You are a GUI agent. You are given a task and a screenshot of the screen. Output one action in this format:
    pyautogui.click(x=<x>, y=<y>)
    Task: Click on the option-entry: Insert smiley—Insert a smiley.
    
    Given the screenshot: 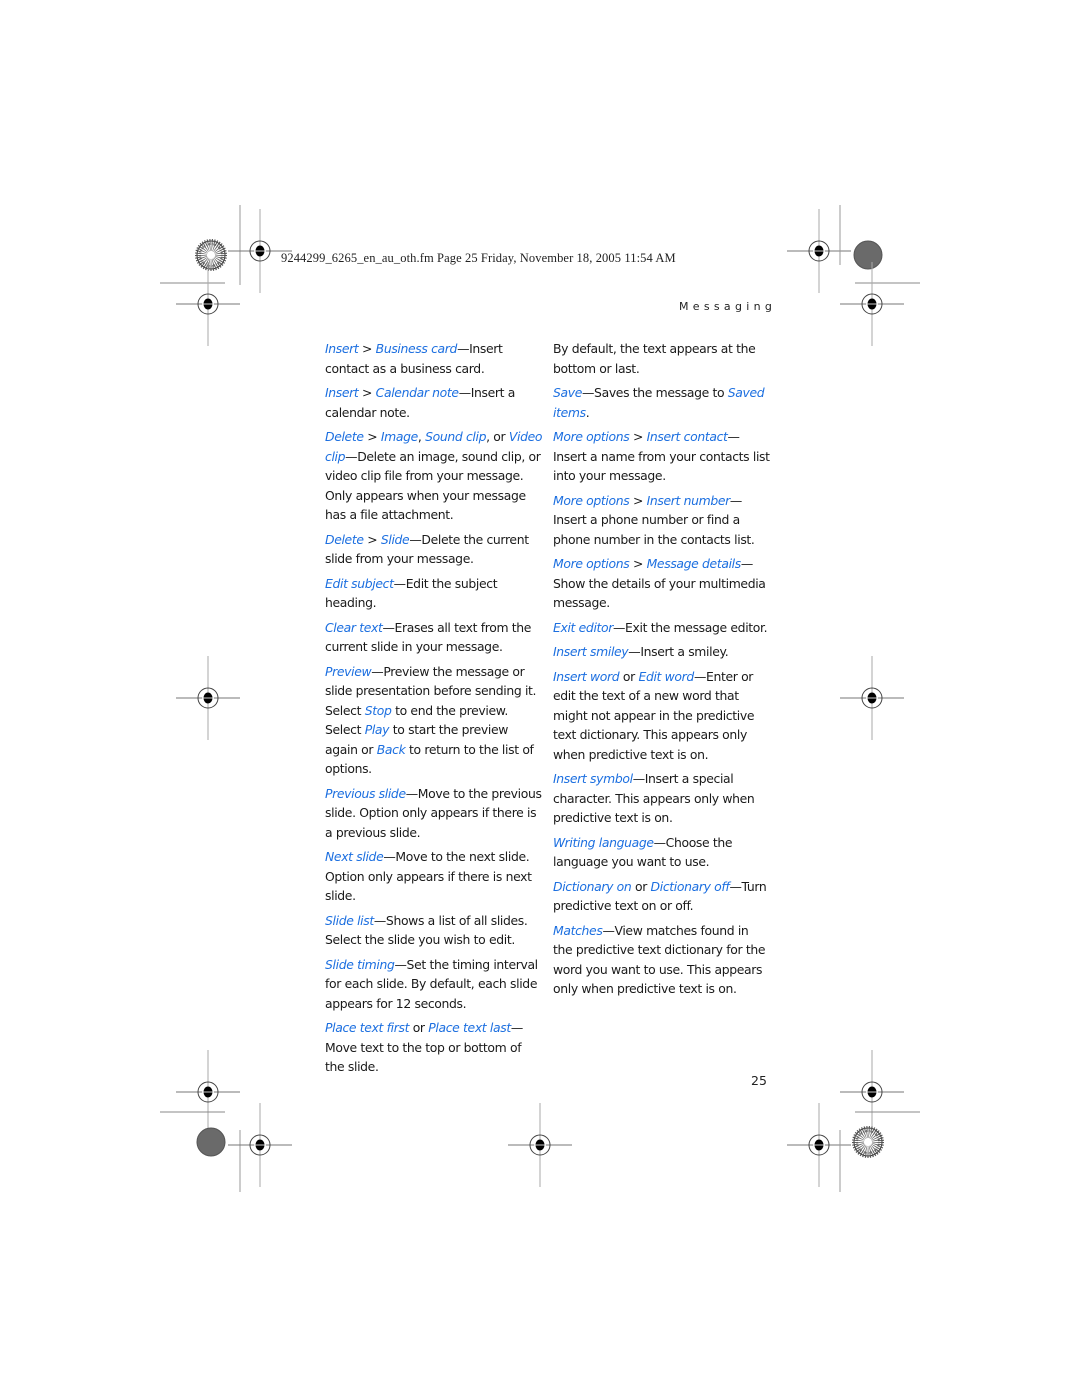 What is the action you would take?
    pyautogui.click(x=662, y=652)
    